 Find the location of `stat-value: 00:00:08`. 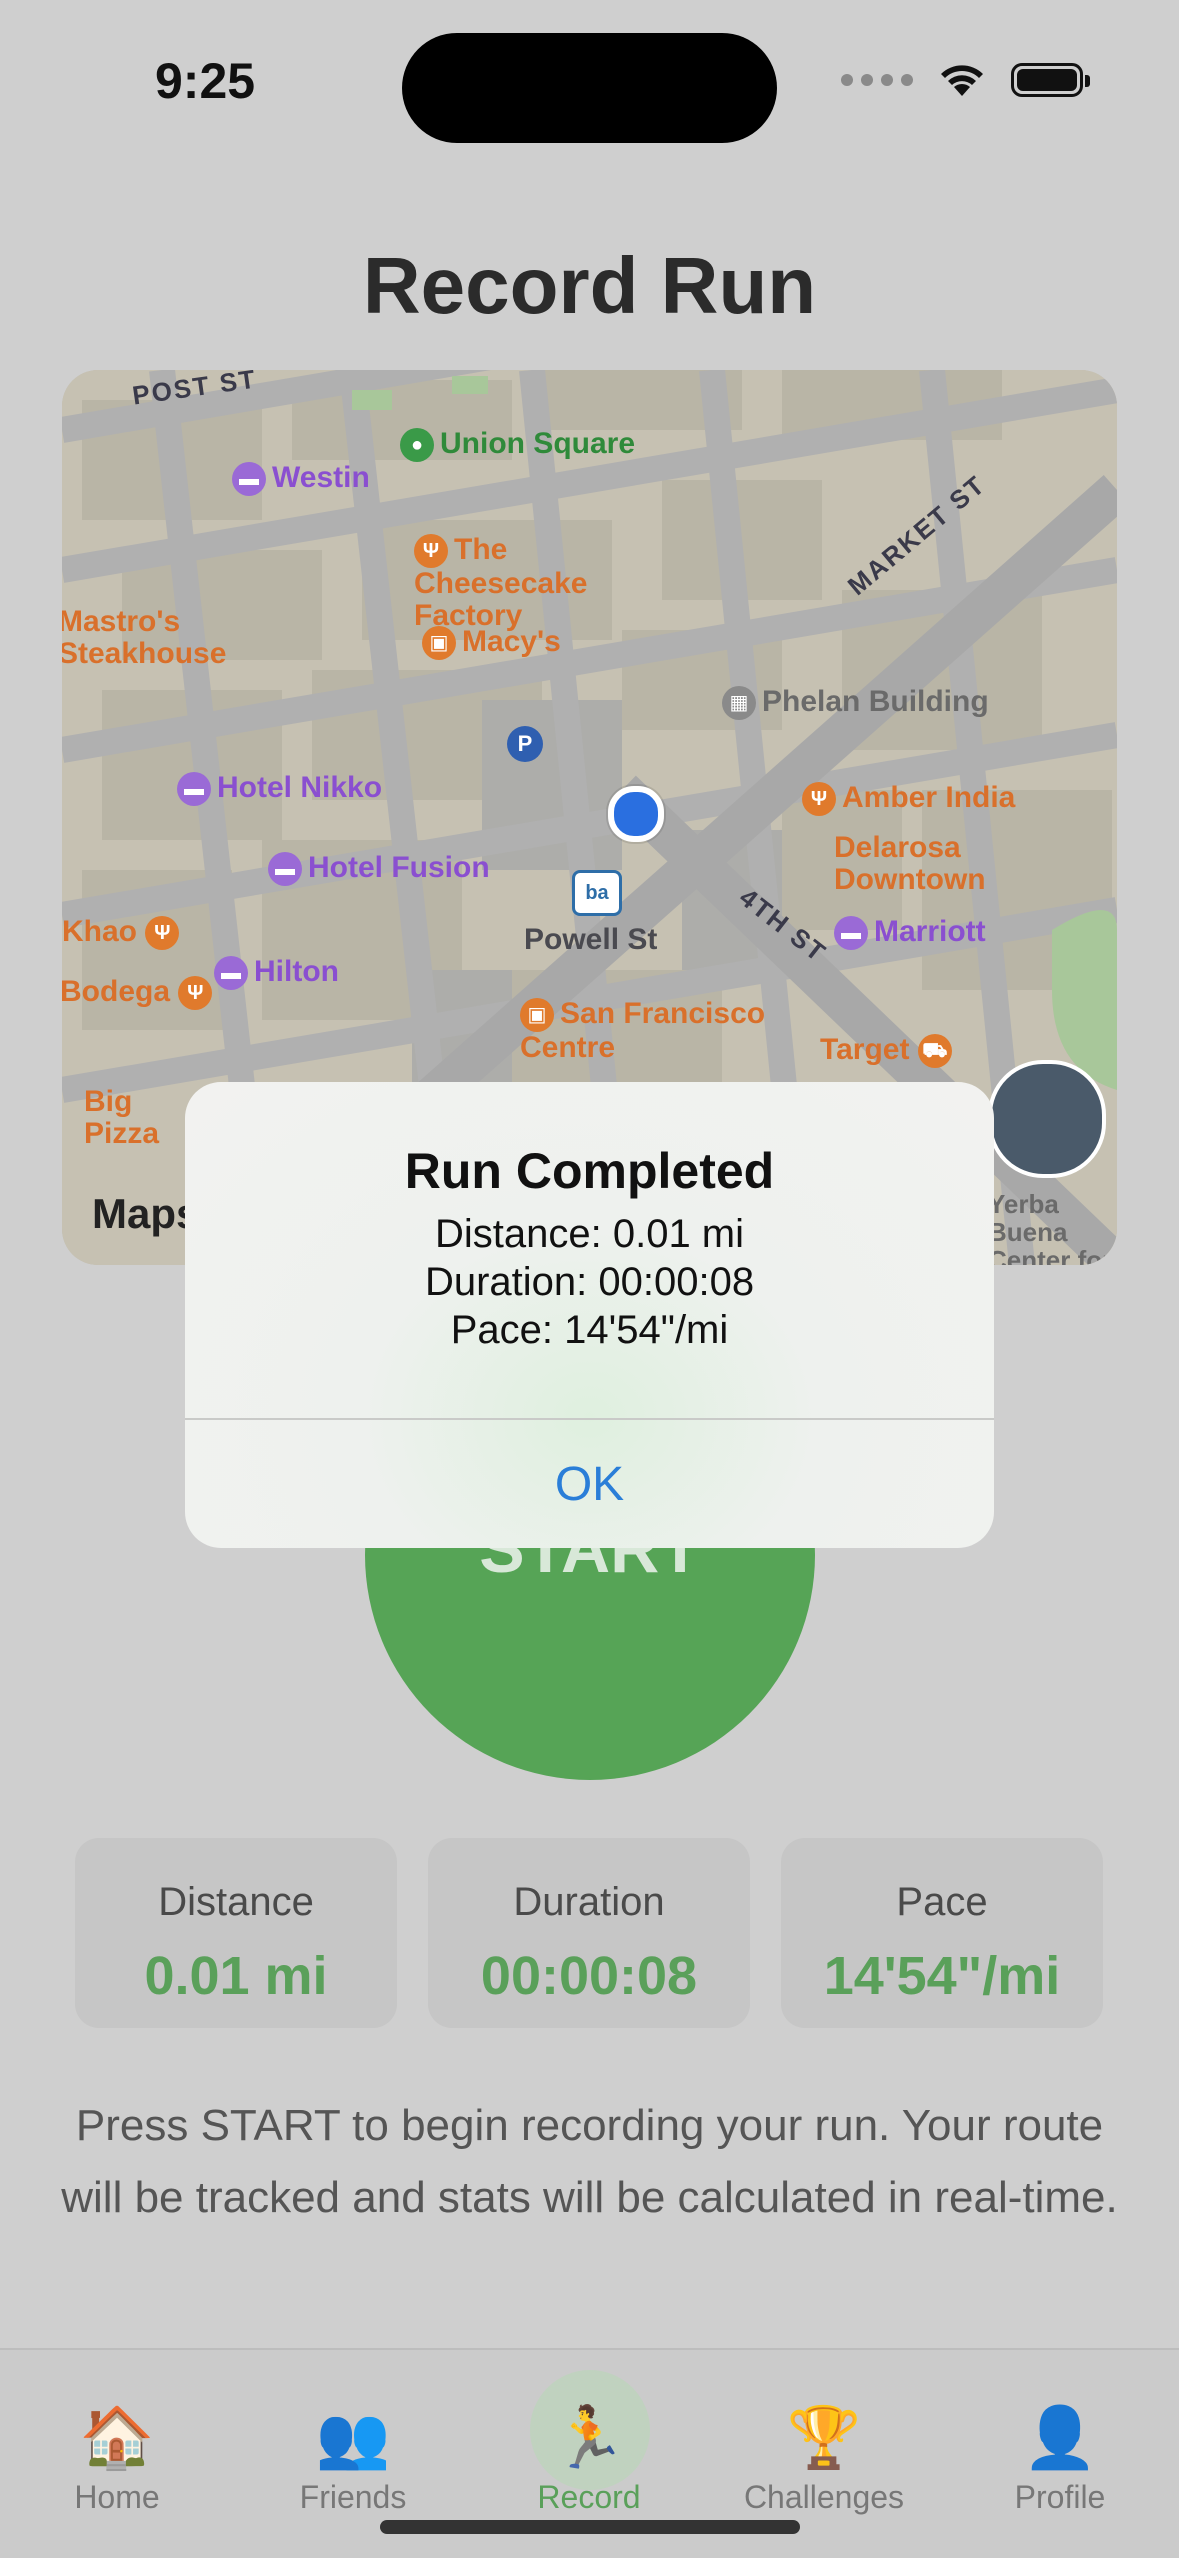

stat-value: 00:00:08 is located at coordinates (589, 1976).